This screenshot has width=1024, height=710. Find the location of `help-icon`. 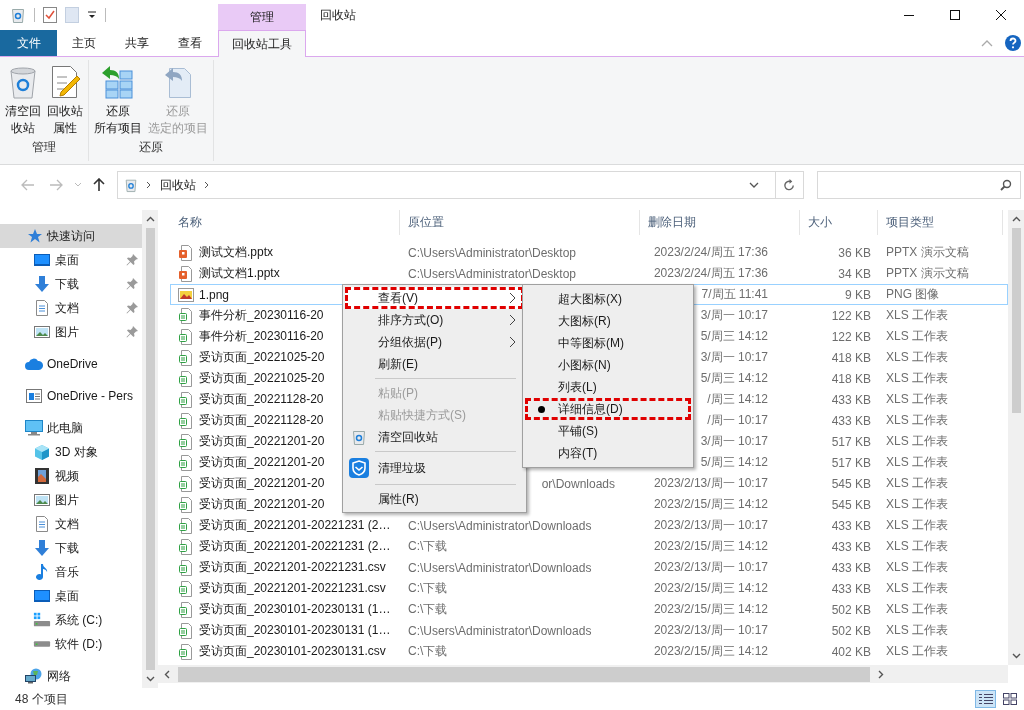

help-icon is located at coordinates (1013, 43).